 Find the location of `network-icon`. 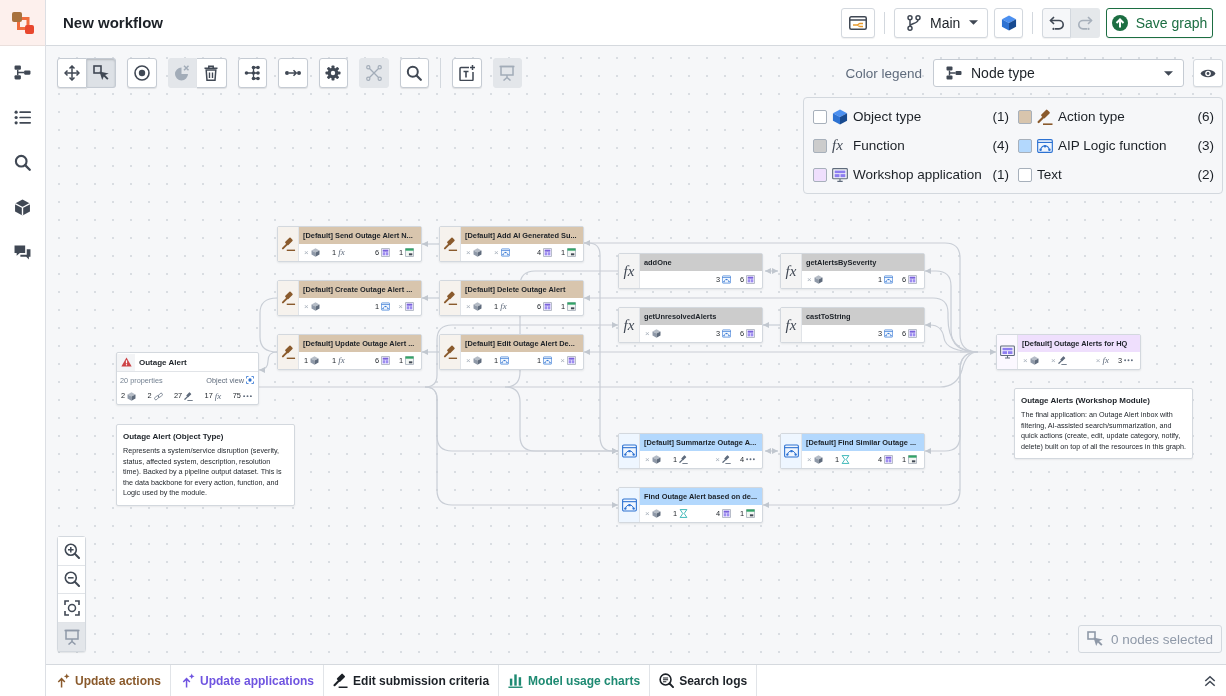

network-icon is located at coordinates (373, 73).